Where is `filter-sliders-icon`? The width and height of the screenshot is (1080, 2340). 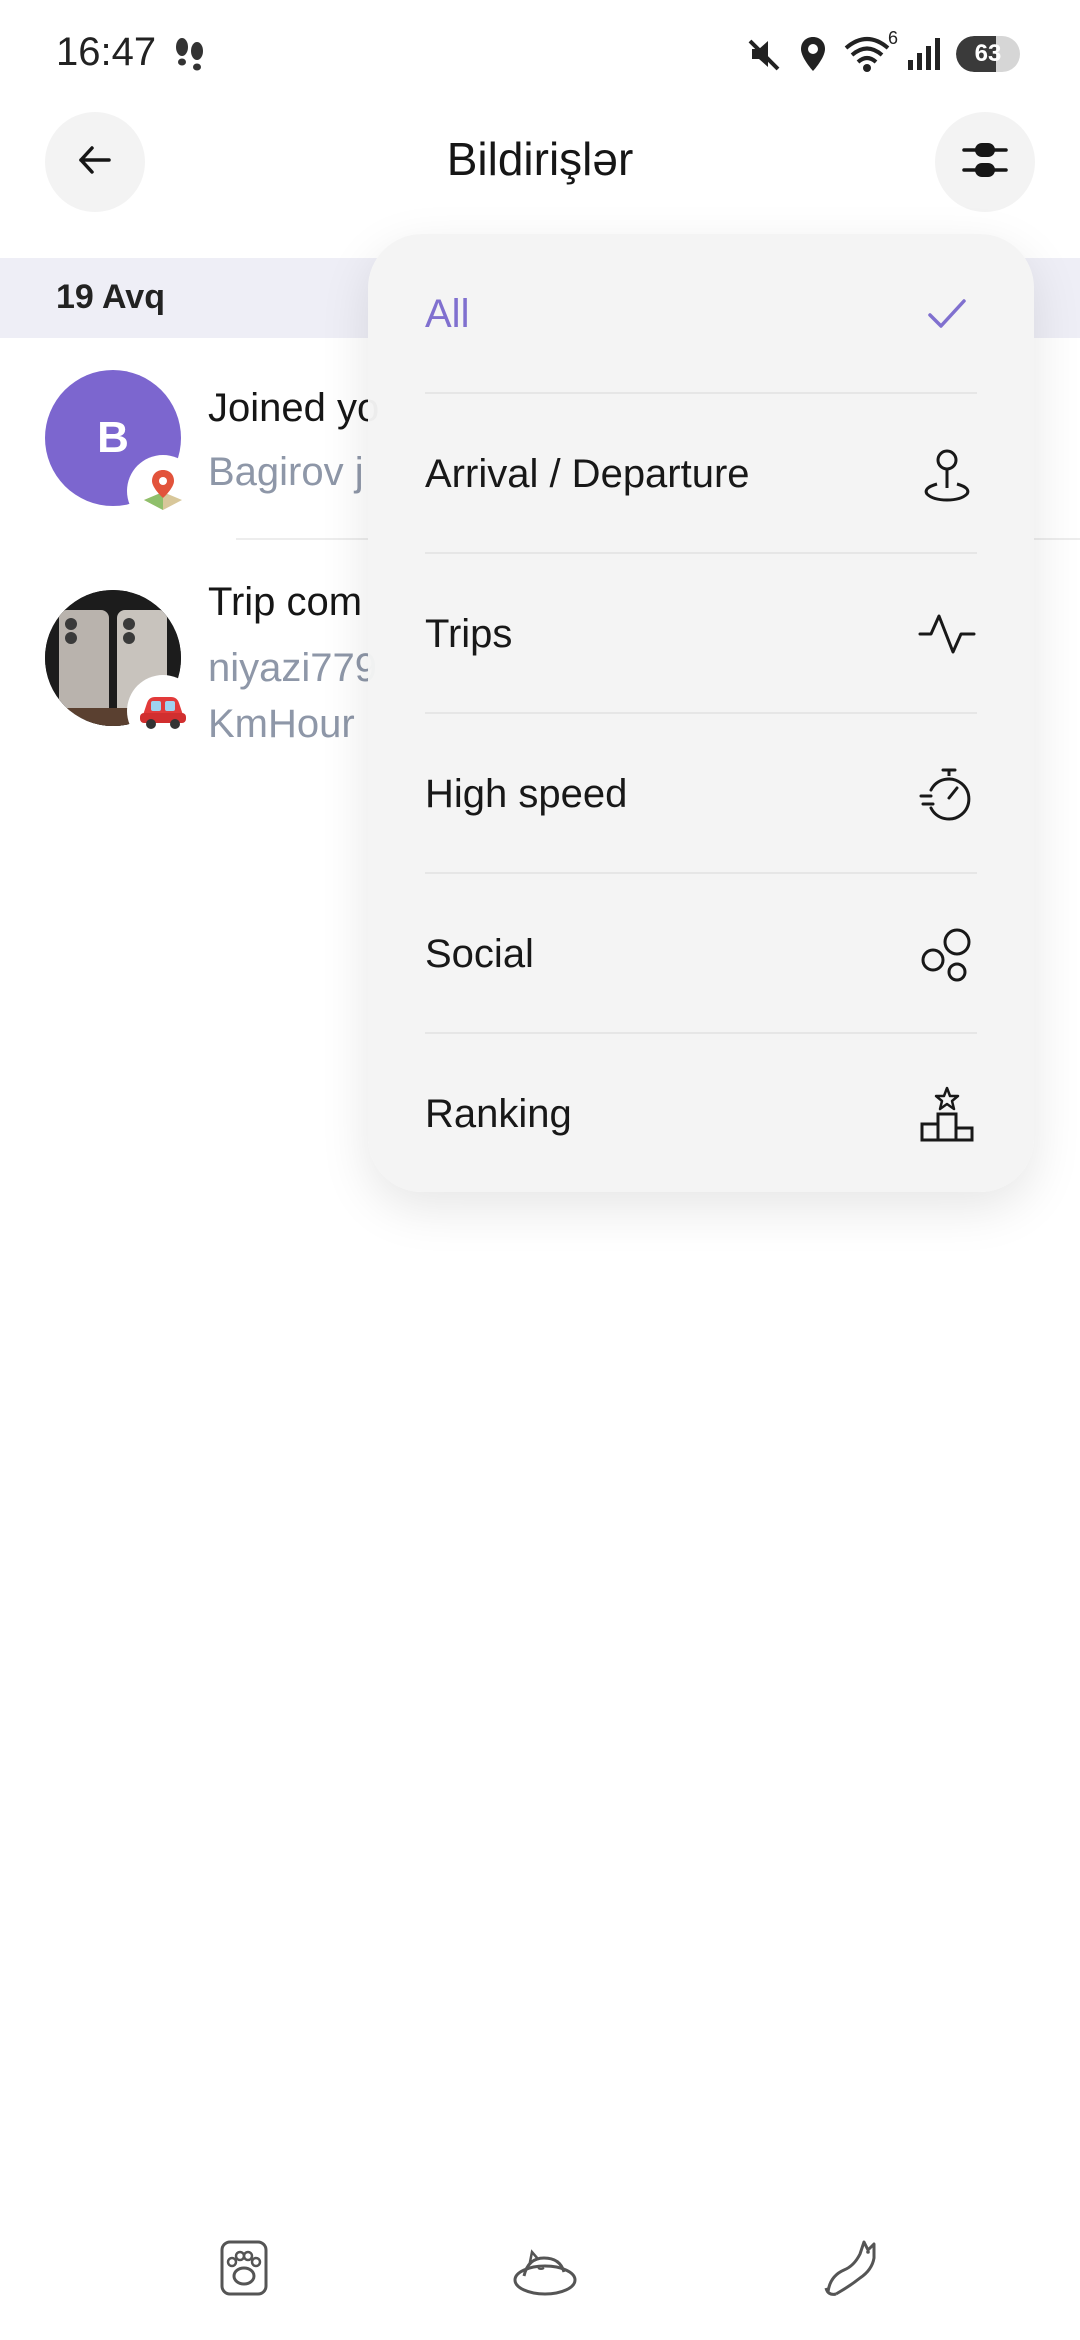 filter-sliders-icon is located at coordinates (985, 162).